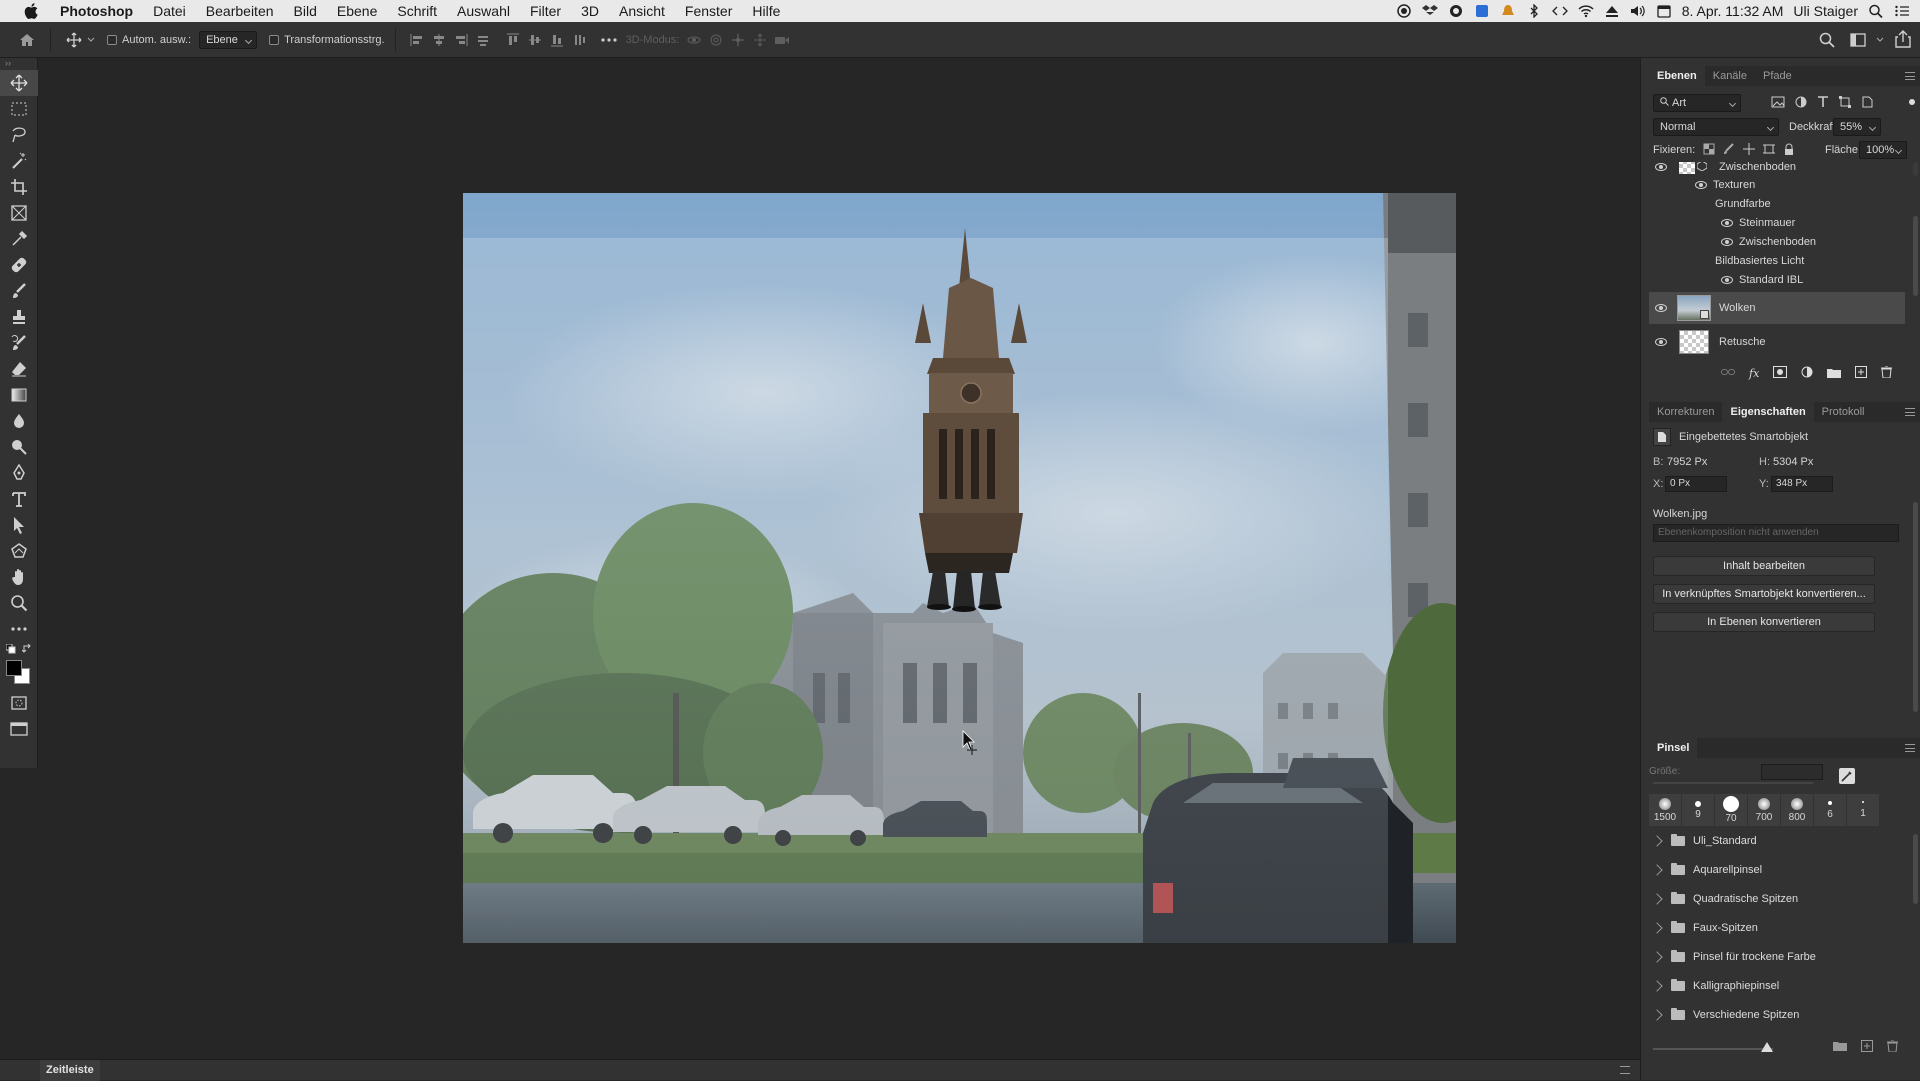 This screenshot has height=1081, width=1920. Describe the element at coordinates (19, 473) in the screenshot. I see `pen-tool` at that location.